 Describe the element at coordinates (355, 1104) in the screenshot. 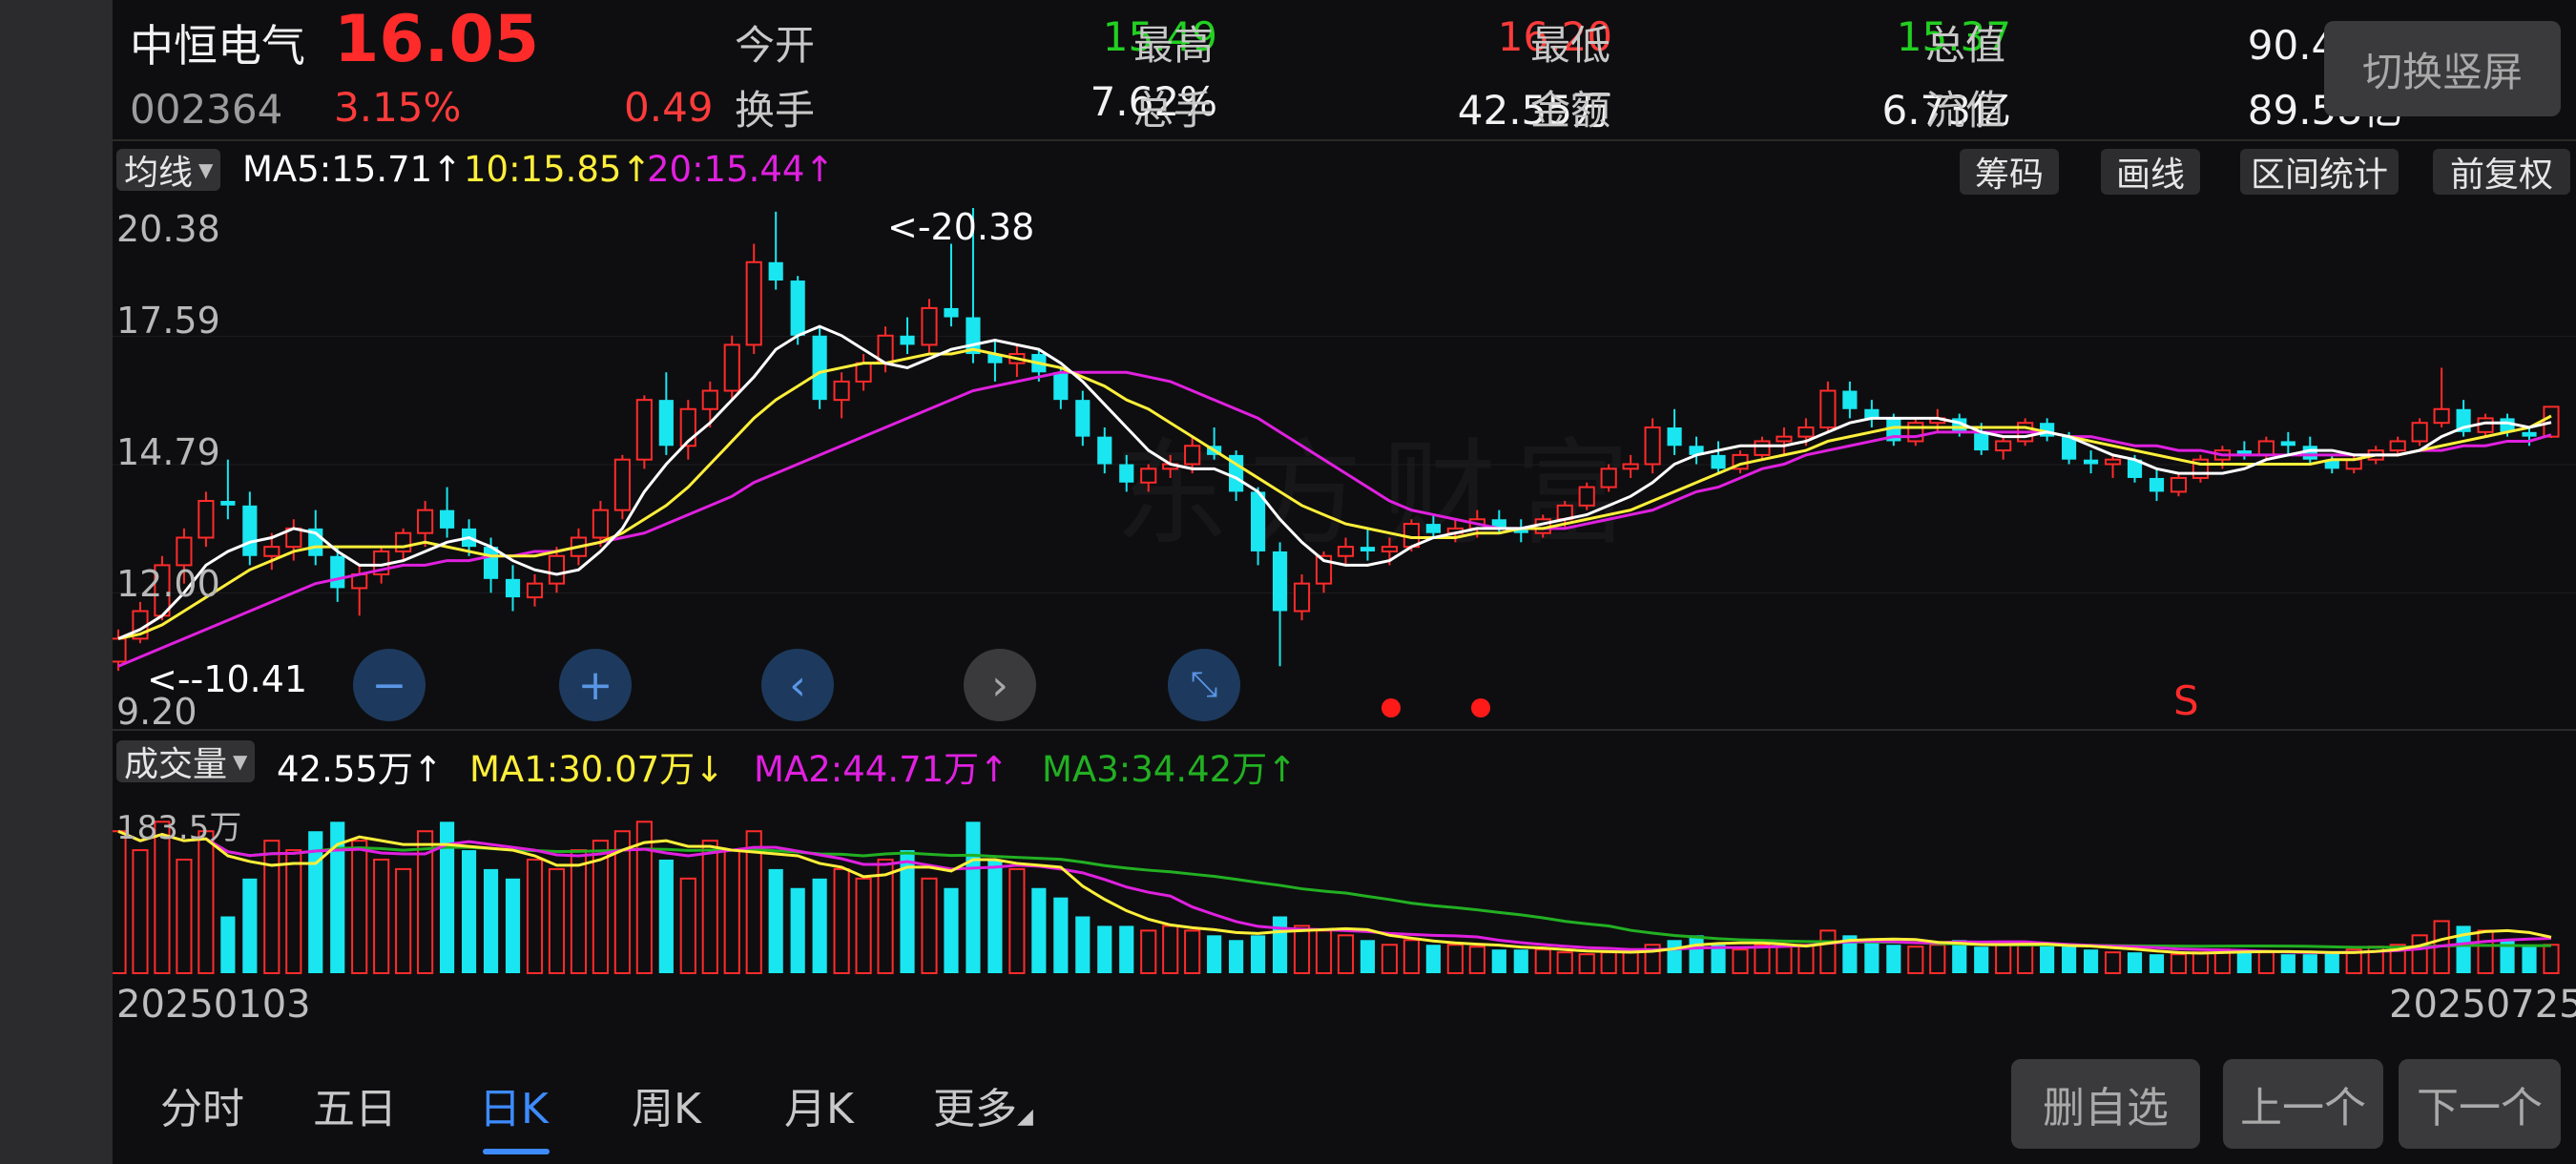

I see `tab-five-day: 五日` at that location.